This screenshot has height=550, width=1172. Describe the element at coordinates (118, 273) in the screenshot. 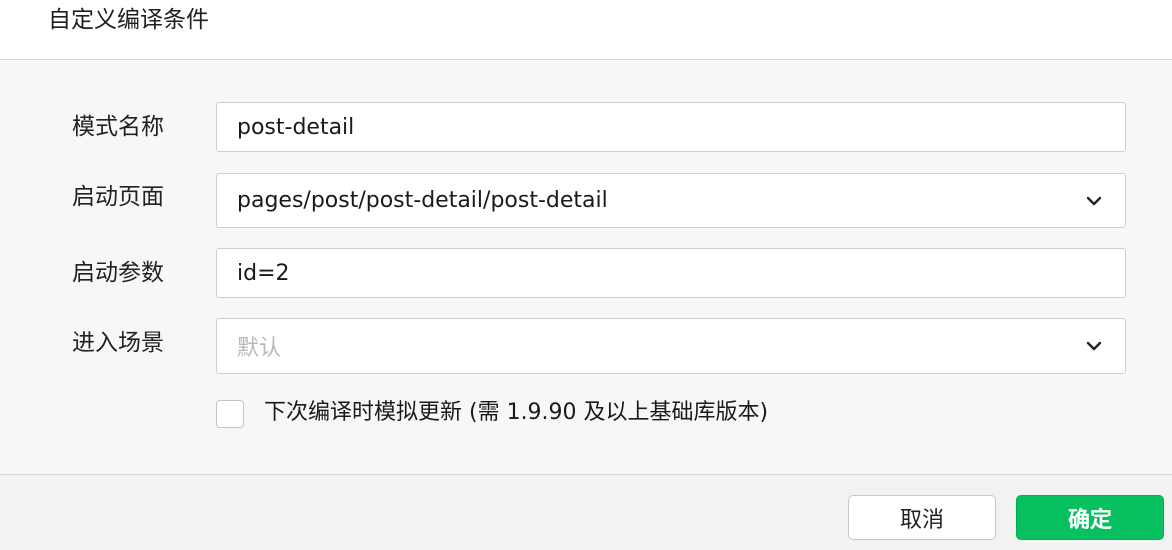

I see `launch-params-label: 启动参数` at that location.